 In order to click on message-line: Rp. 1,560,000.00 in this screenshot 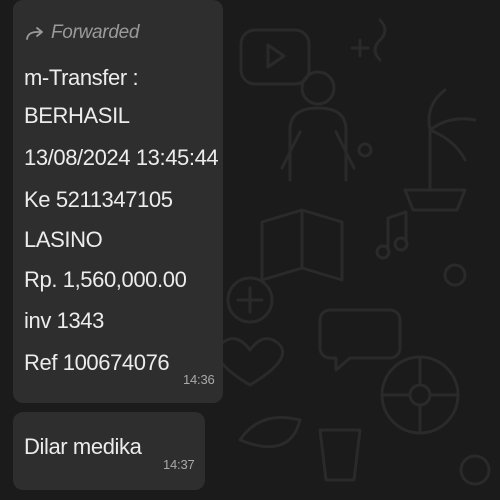, I will do `click(105, 279)`.